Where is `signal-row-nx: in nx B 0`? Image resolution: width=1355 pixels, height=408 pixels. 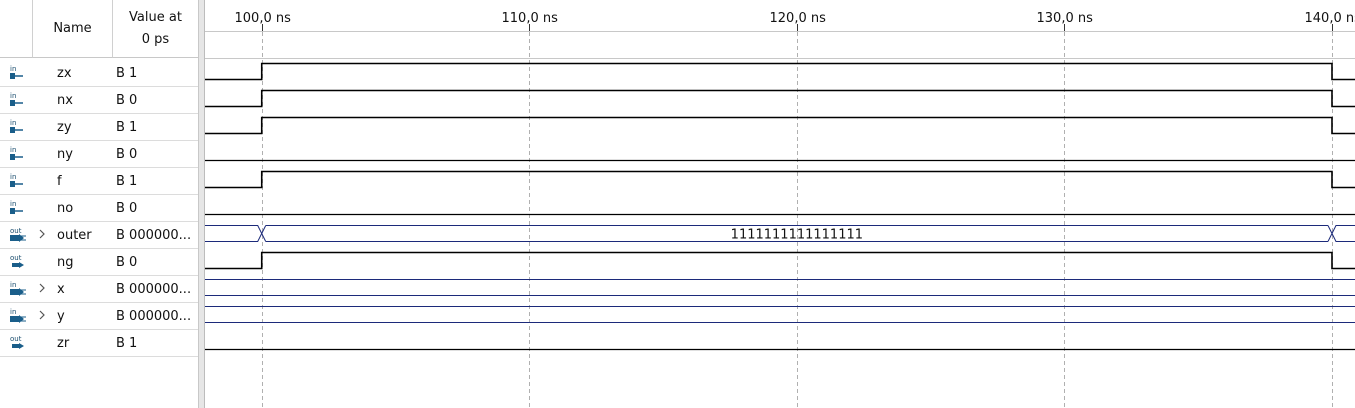 signal-row-nx: in nx B 0 is located at coordinates (99, 100).